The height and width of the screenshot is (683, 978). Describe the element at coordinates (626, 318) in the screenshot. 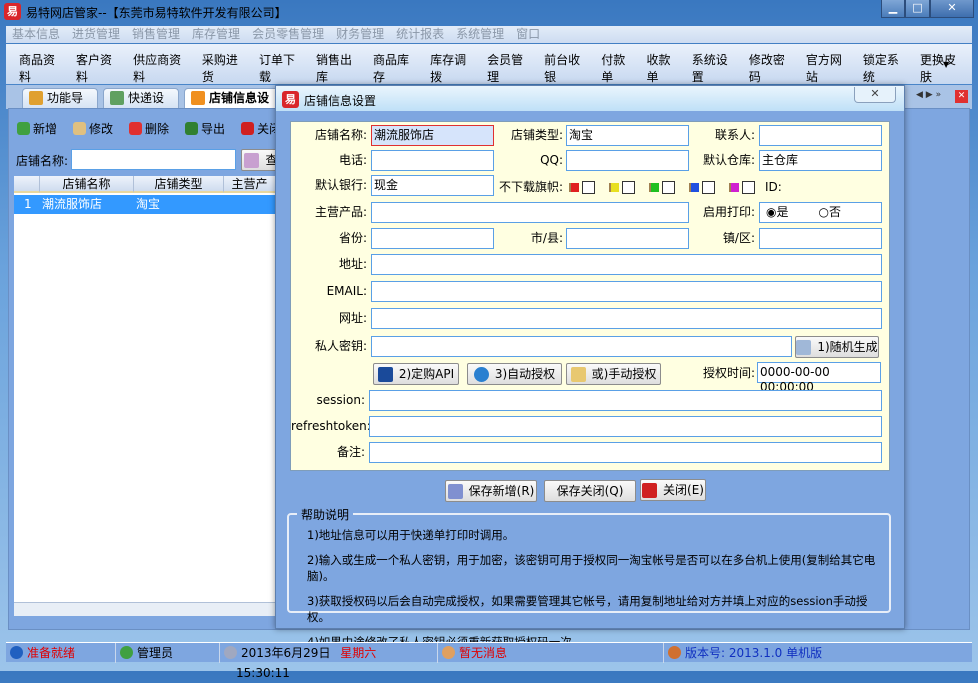

I see `website-input` at that location.